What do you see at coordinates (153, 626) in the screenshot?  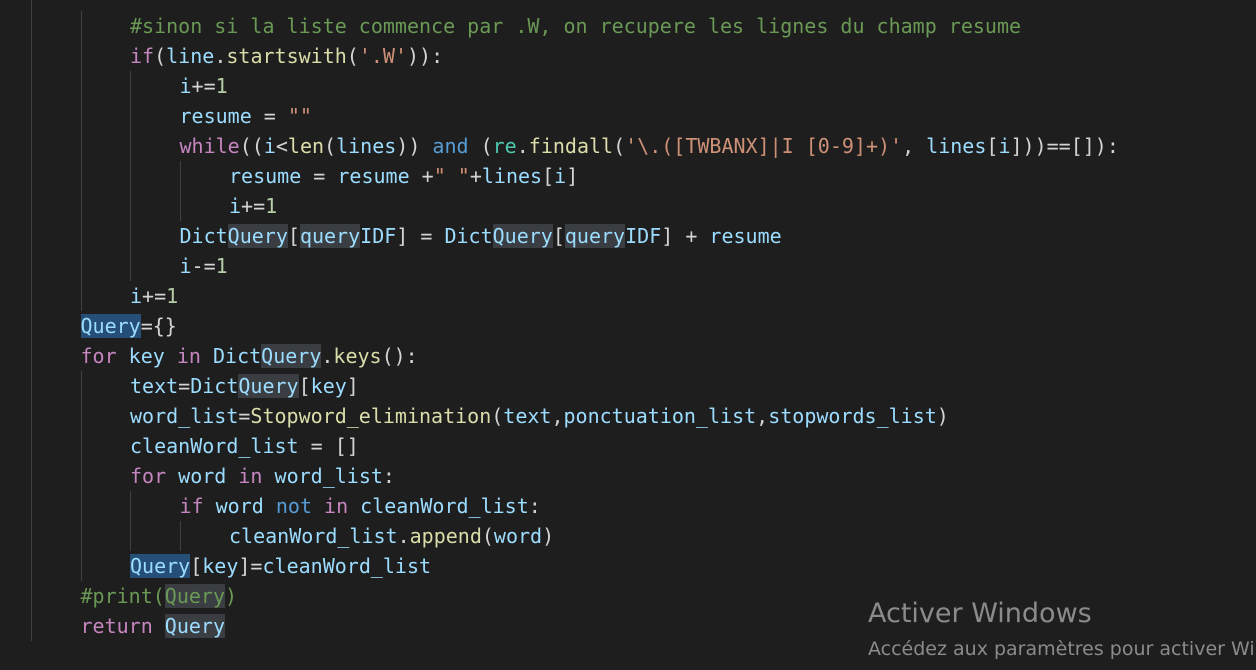 I see `code-line: return Query` at bounding box center [153, 626].